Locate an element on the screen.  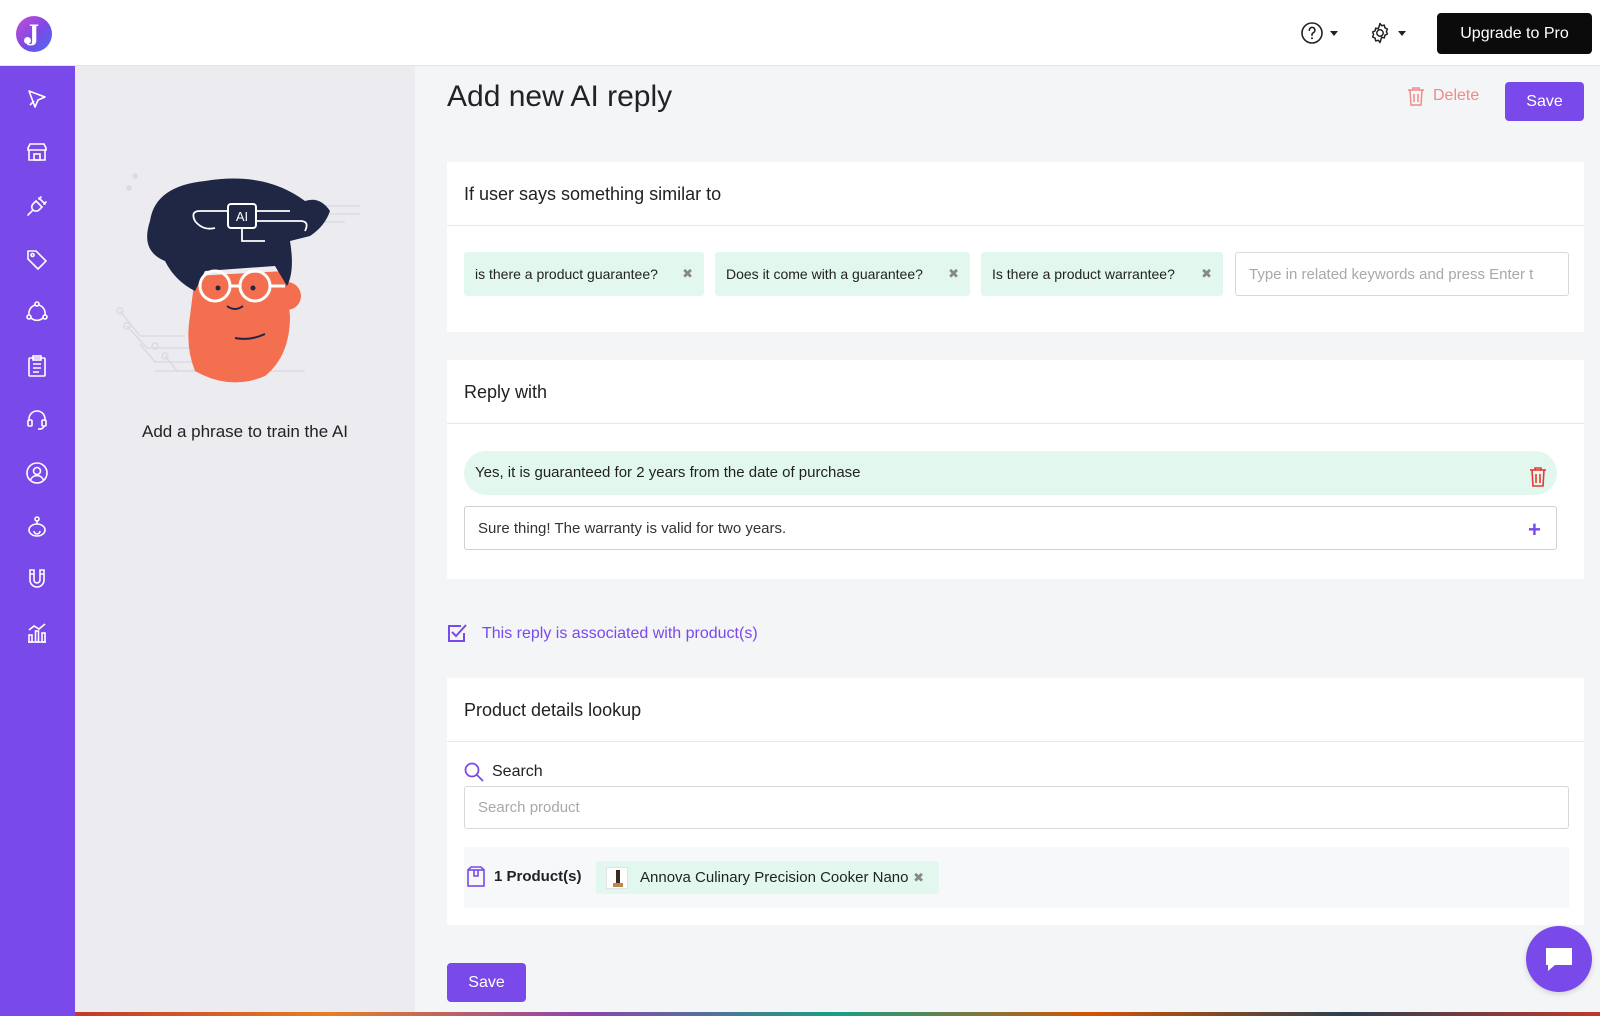
user-circle-icon is located at coordinates (37, 473).